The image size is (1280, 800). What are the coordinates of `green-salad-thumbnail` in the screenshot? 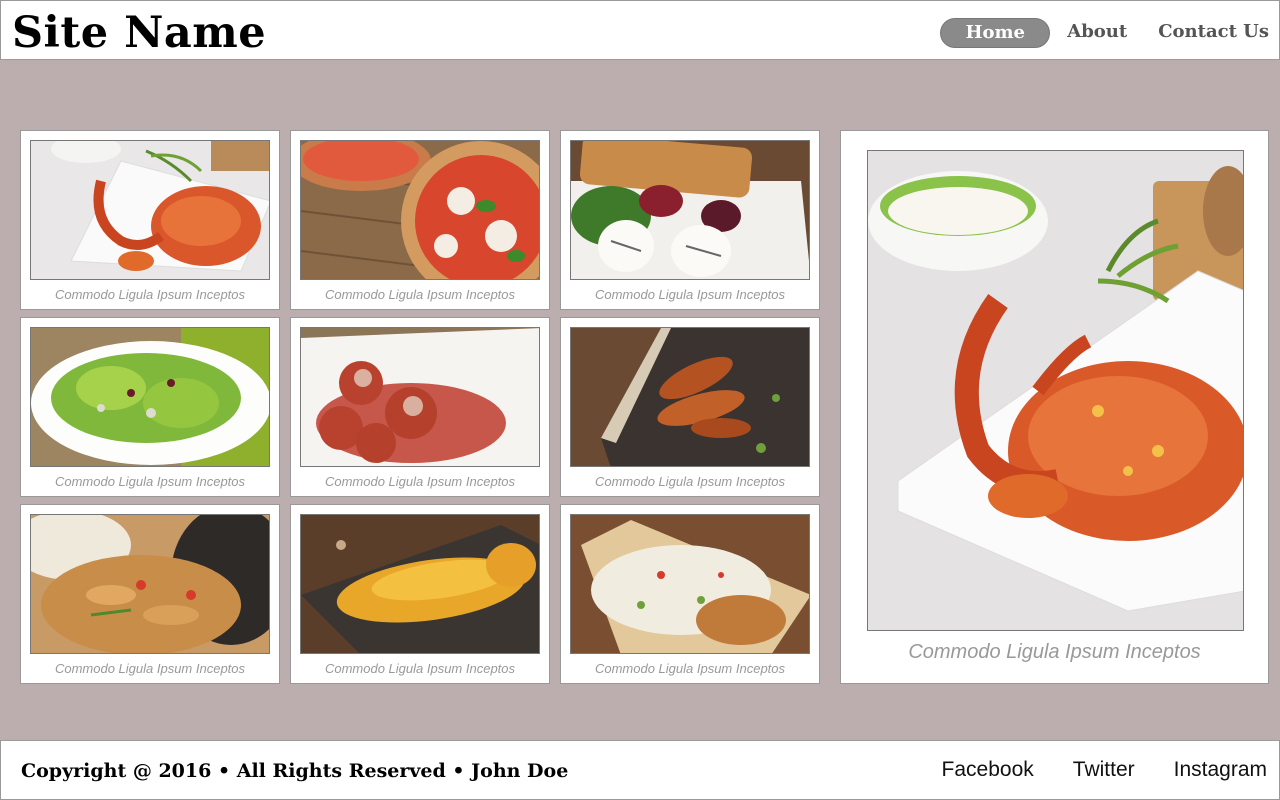 It's located at (150, 397).